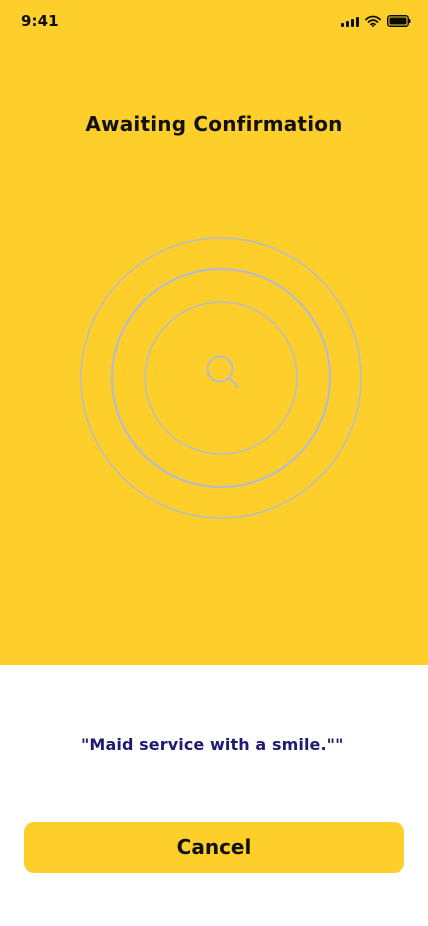 The height and width of the screenshot is (926, 428). Describe the element at coordinates (214, 124) in the screenshot. I see `page-title: Awaiting Confirmation` at that location.